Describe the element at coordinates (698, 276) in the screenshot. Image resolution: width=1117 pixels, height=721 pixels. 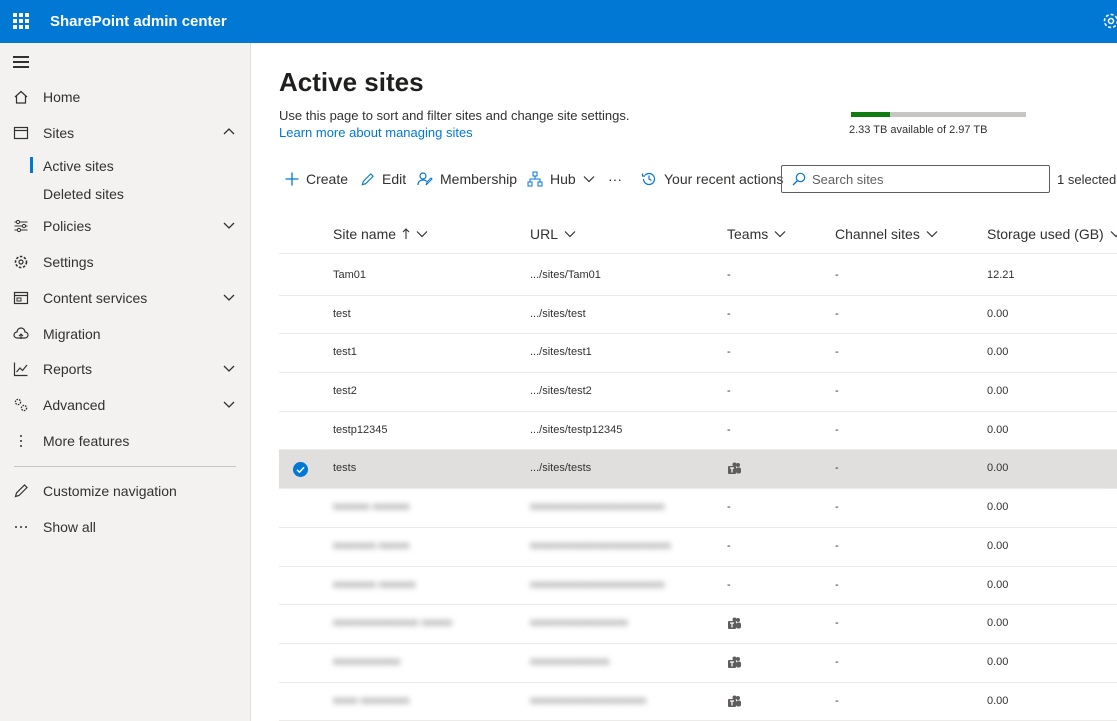
I see `table-row: Tam01 .../sites/Tam01 - - 12.21` at that location.